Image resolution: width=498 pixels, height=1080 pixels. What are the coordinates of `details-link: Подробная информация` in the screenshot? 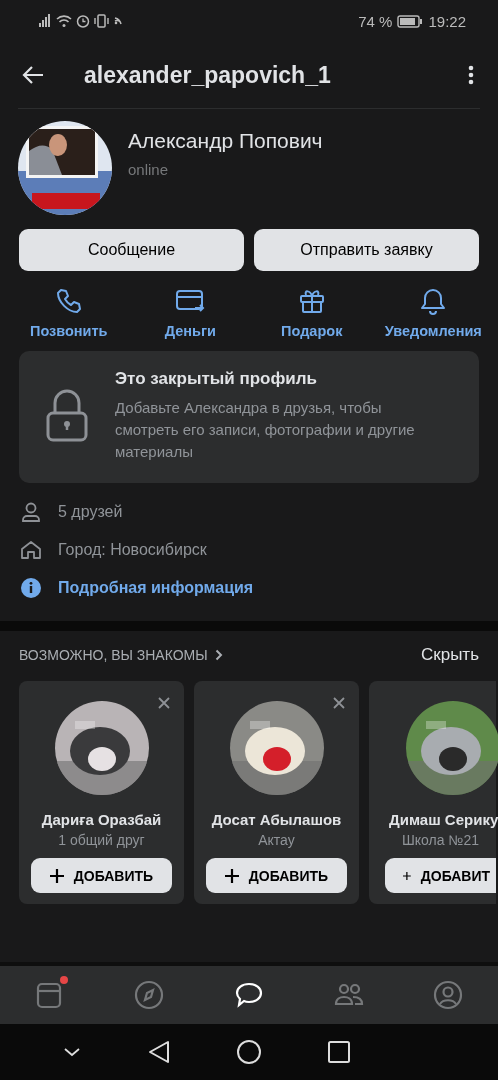 It's located at (156, 588).